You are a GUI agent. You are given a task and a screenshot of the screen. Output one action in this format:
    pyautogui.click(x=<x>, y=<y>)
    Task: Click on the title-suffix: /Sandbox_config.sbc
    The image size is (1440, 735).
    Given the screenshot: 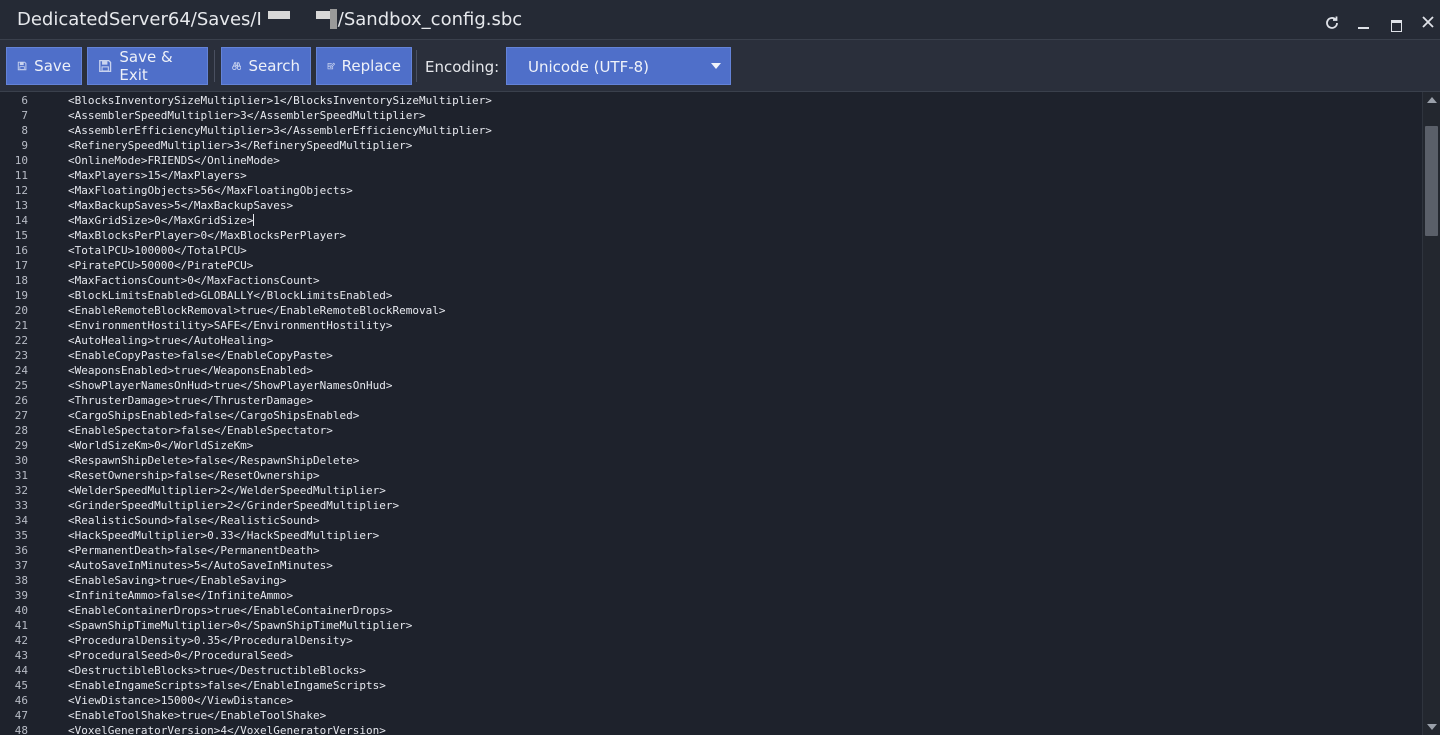 What is the action you would take?
    pyautogui.click(x=430, y=19)
    